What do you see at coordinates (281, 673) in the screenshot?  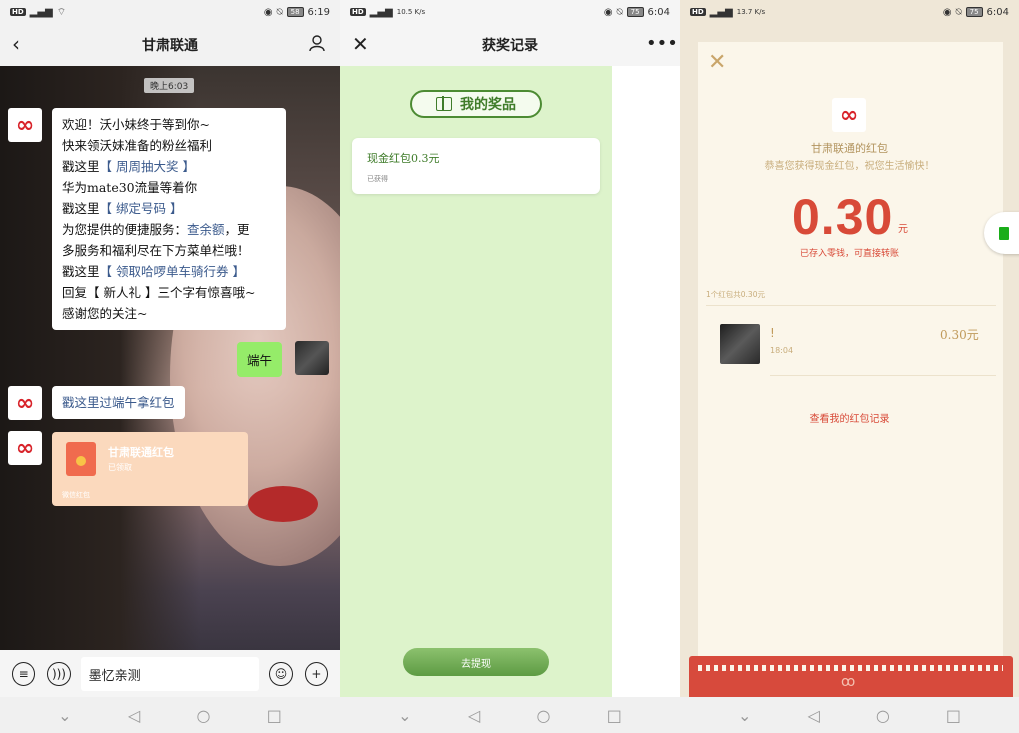 I see `emoji-icon: ☺` at bounding box center [281, 673].